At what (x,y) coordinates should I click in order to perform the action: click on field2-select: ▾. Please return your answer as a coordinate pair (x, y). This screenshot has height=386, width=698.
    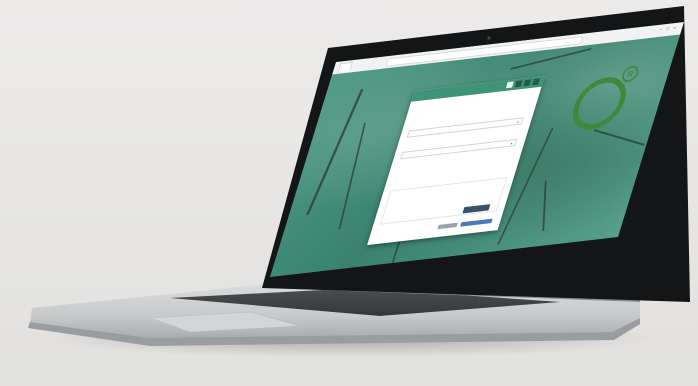
    Looking at the image, I should click on (459, 149).